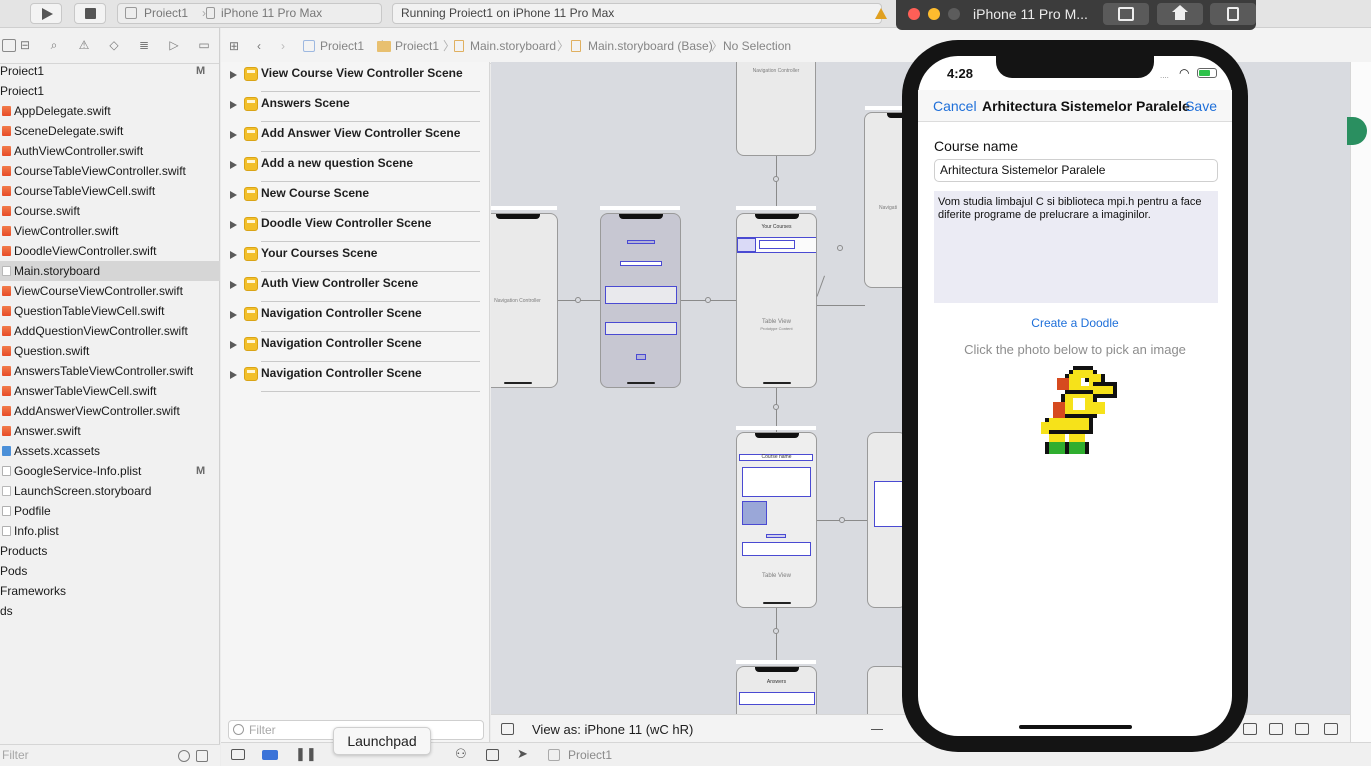  Describe the element at coordinates (757, 46) in the screenshot. I see `breadcrumb-selection: No Selection` at that location.